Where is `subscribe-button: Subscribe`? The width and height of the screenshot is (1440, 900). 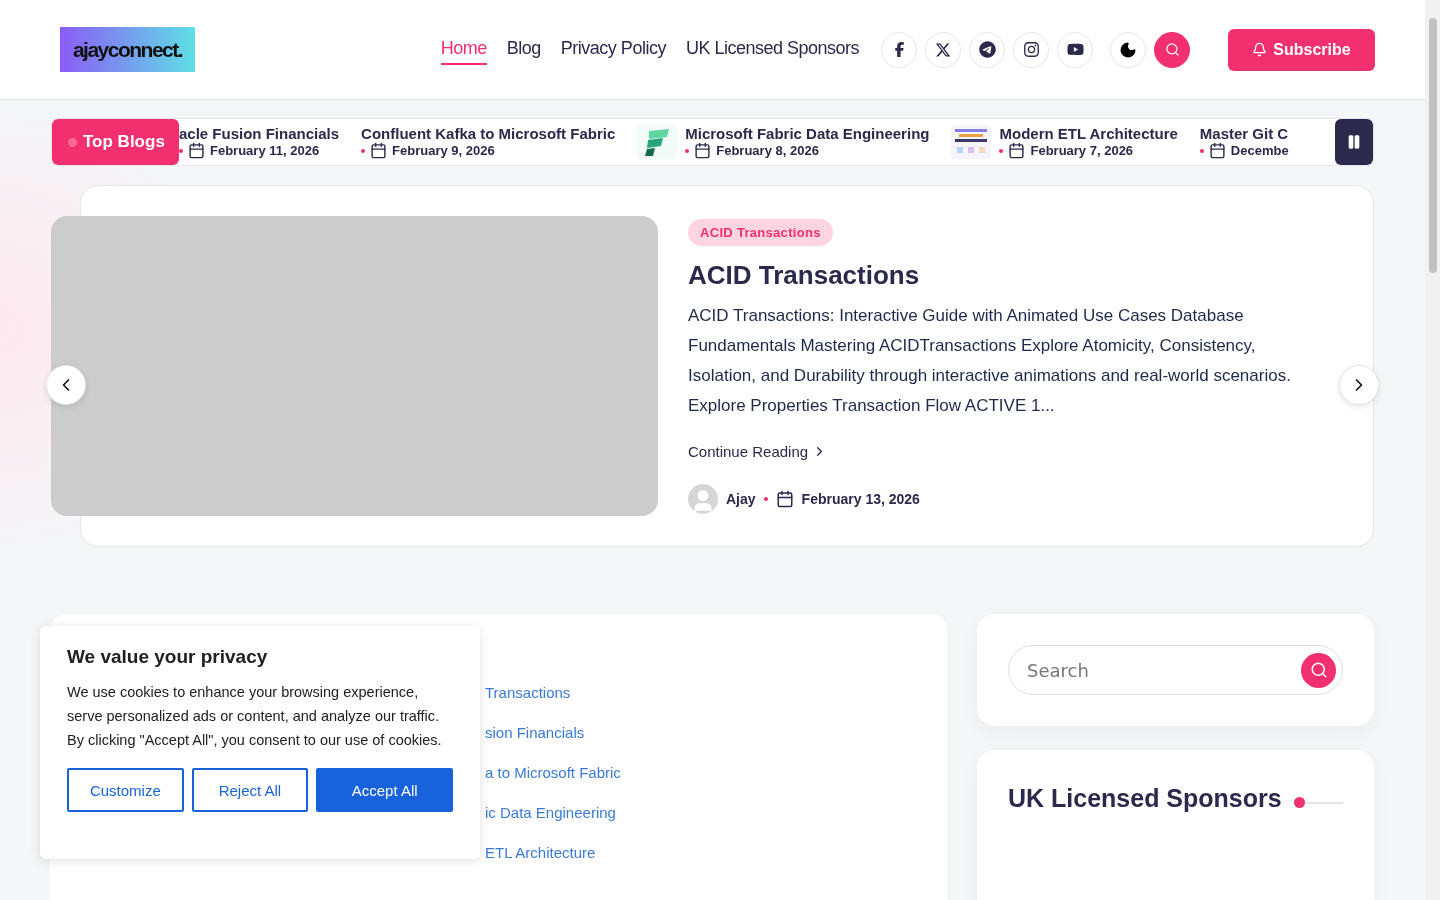
subscribe-button: Subscribe is located at coordinates (1301, 49).